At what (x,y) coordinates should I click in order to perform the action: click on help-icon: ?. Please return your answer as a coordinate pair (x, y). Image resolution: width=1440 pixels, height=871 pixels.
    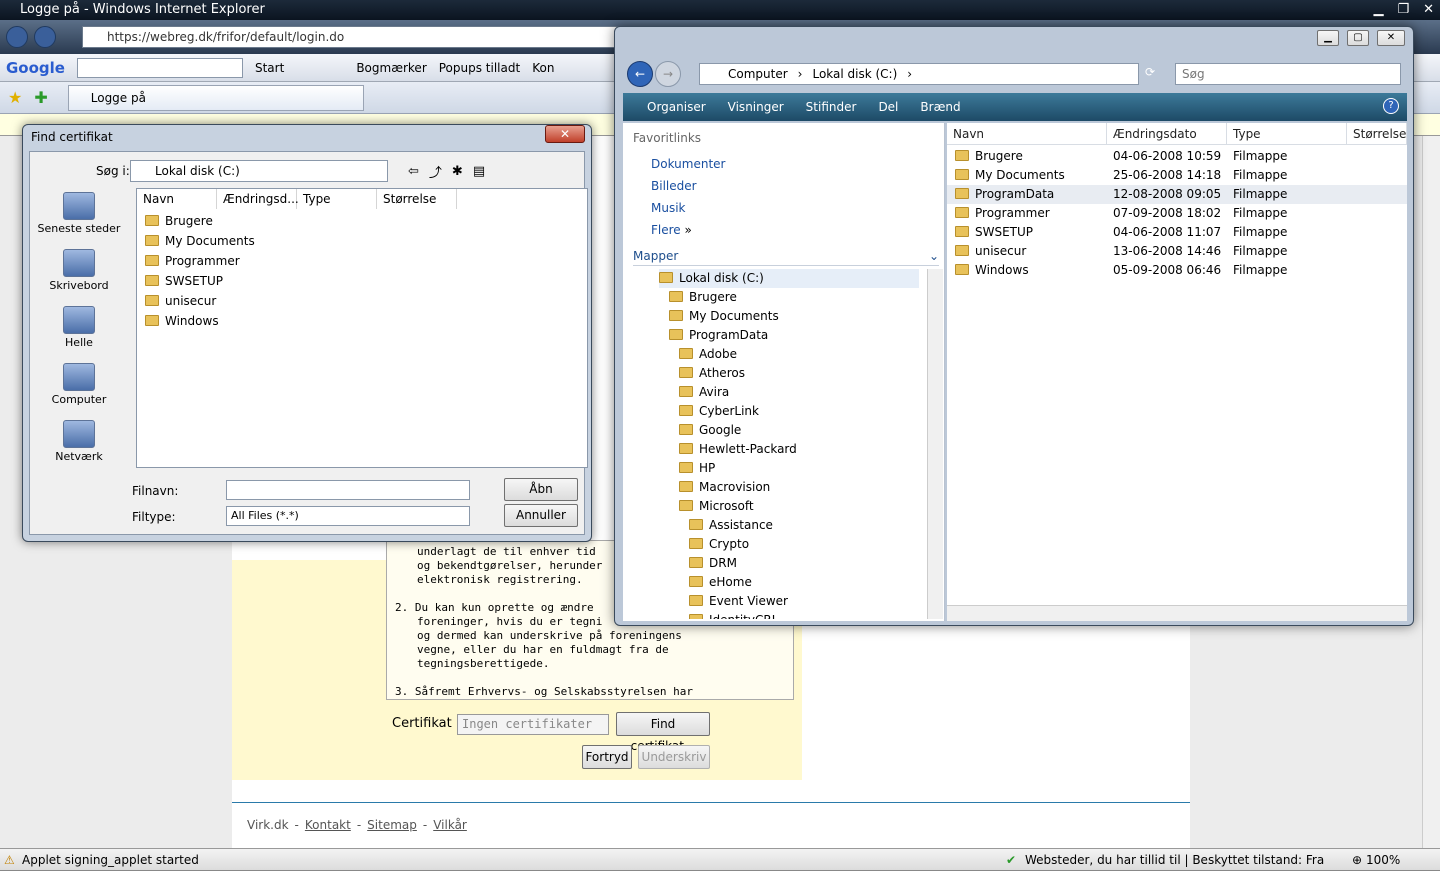
    Looking at the image, I should click on (1391, 106).